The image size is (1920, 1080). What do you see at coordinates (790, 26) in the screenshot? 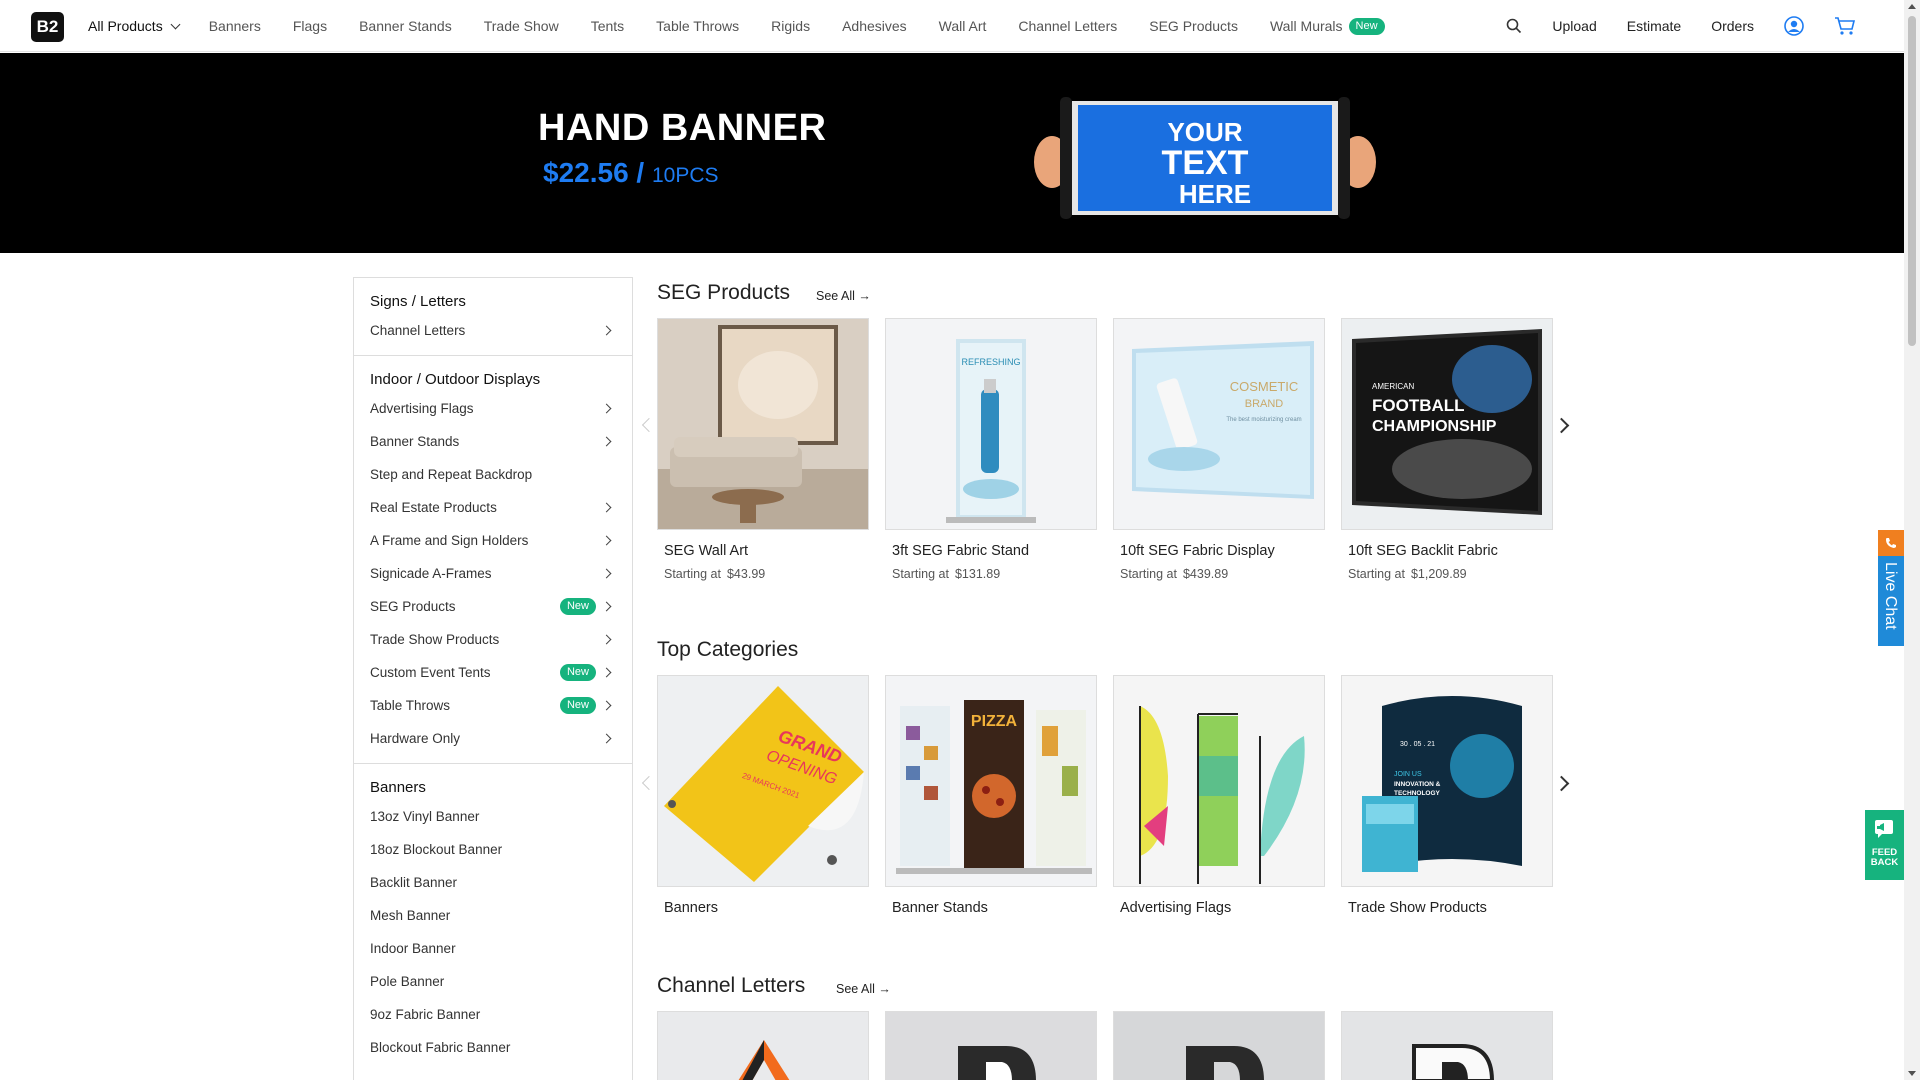
I see `nav-rigids: Rigids` at bounding box center [790, 26].